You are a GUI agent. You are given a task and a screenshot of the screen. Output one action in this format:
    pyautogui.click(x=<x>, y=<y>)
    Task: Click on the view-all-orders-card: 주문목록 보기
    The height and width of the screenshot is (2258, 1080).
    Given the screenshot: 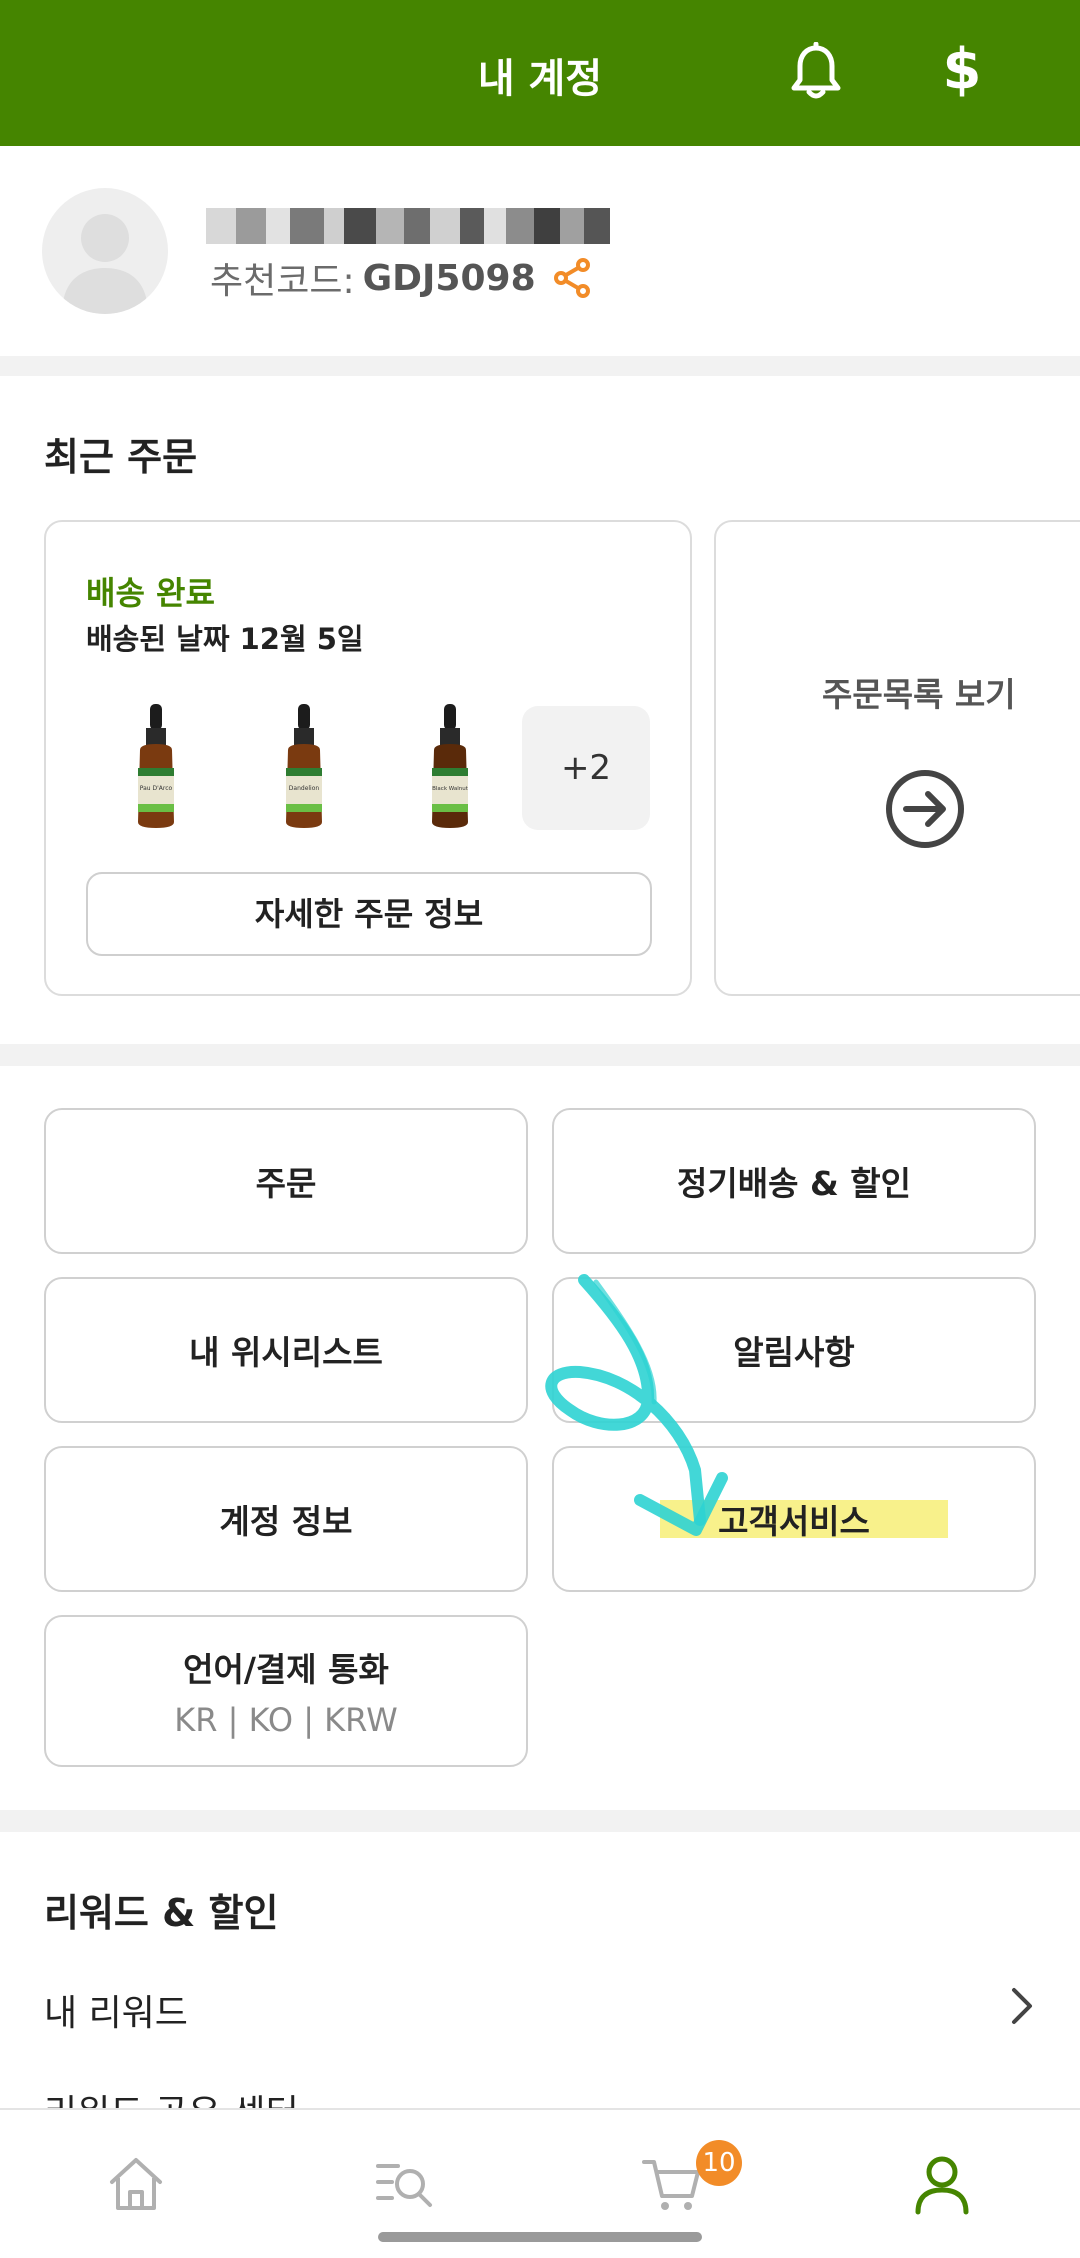 What is the action you would take?
    pyautogui.click(x=897, y=758)
    